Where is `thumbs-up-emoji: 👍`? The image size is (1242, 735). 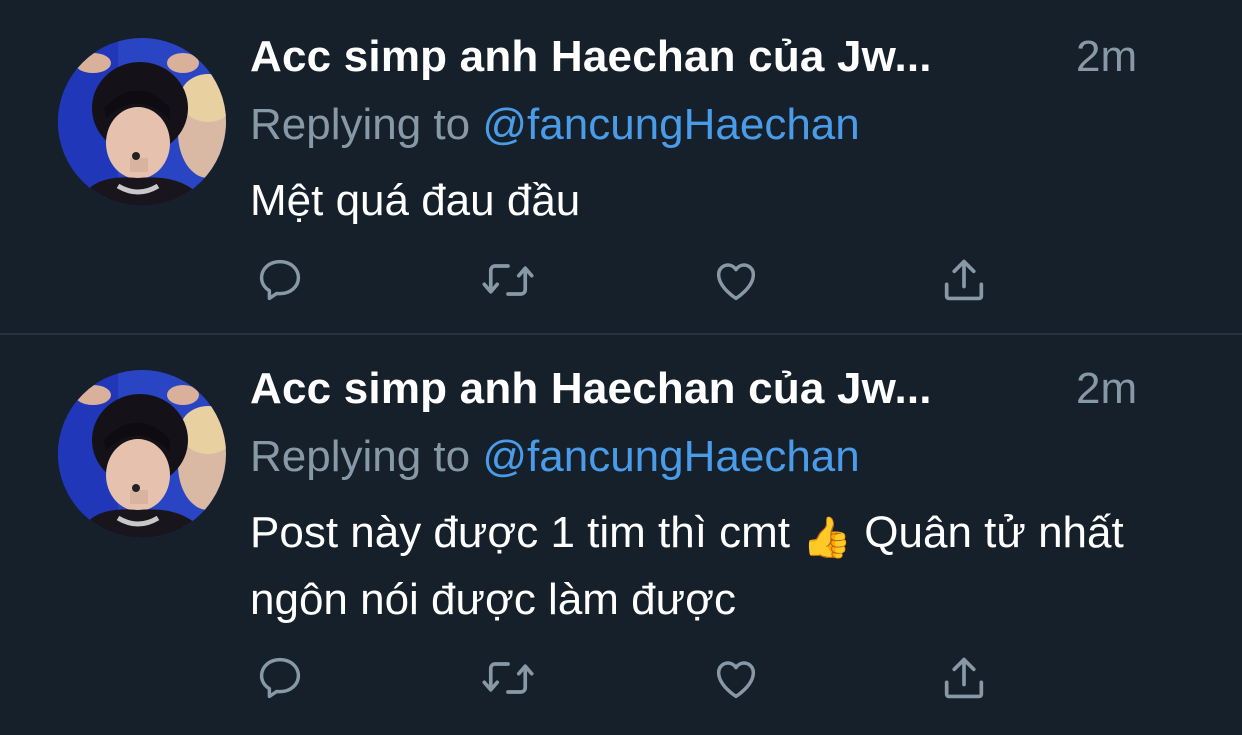
thumbs-up-emoji: 👍 is located at coordinates (827, 538).